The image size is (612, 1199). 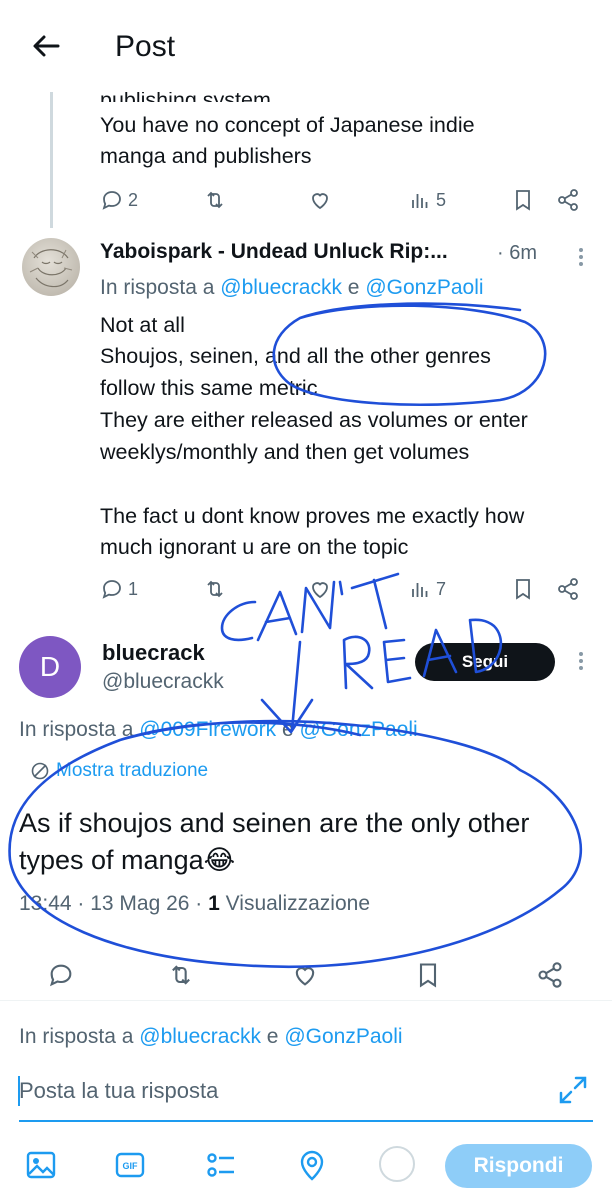 I want to click on main-action-bar, so click(x=306, y=978).